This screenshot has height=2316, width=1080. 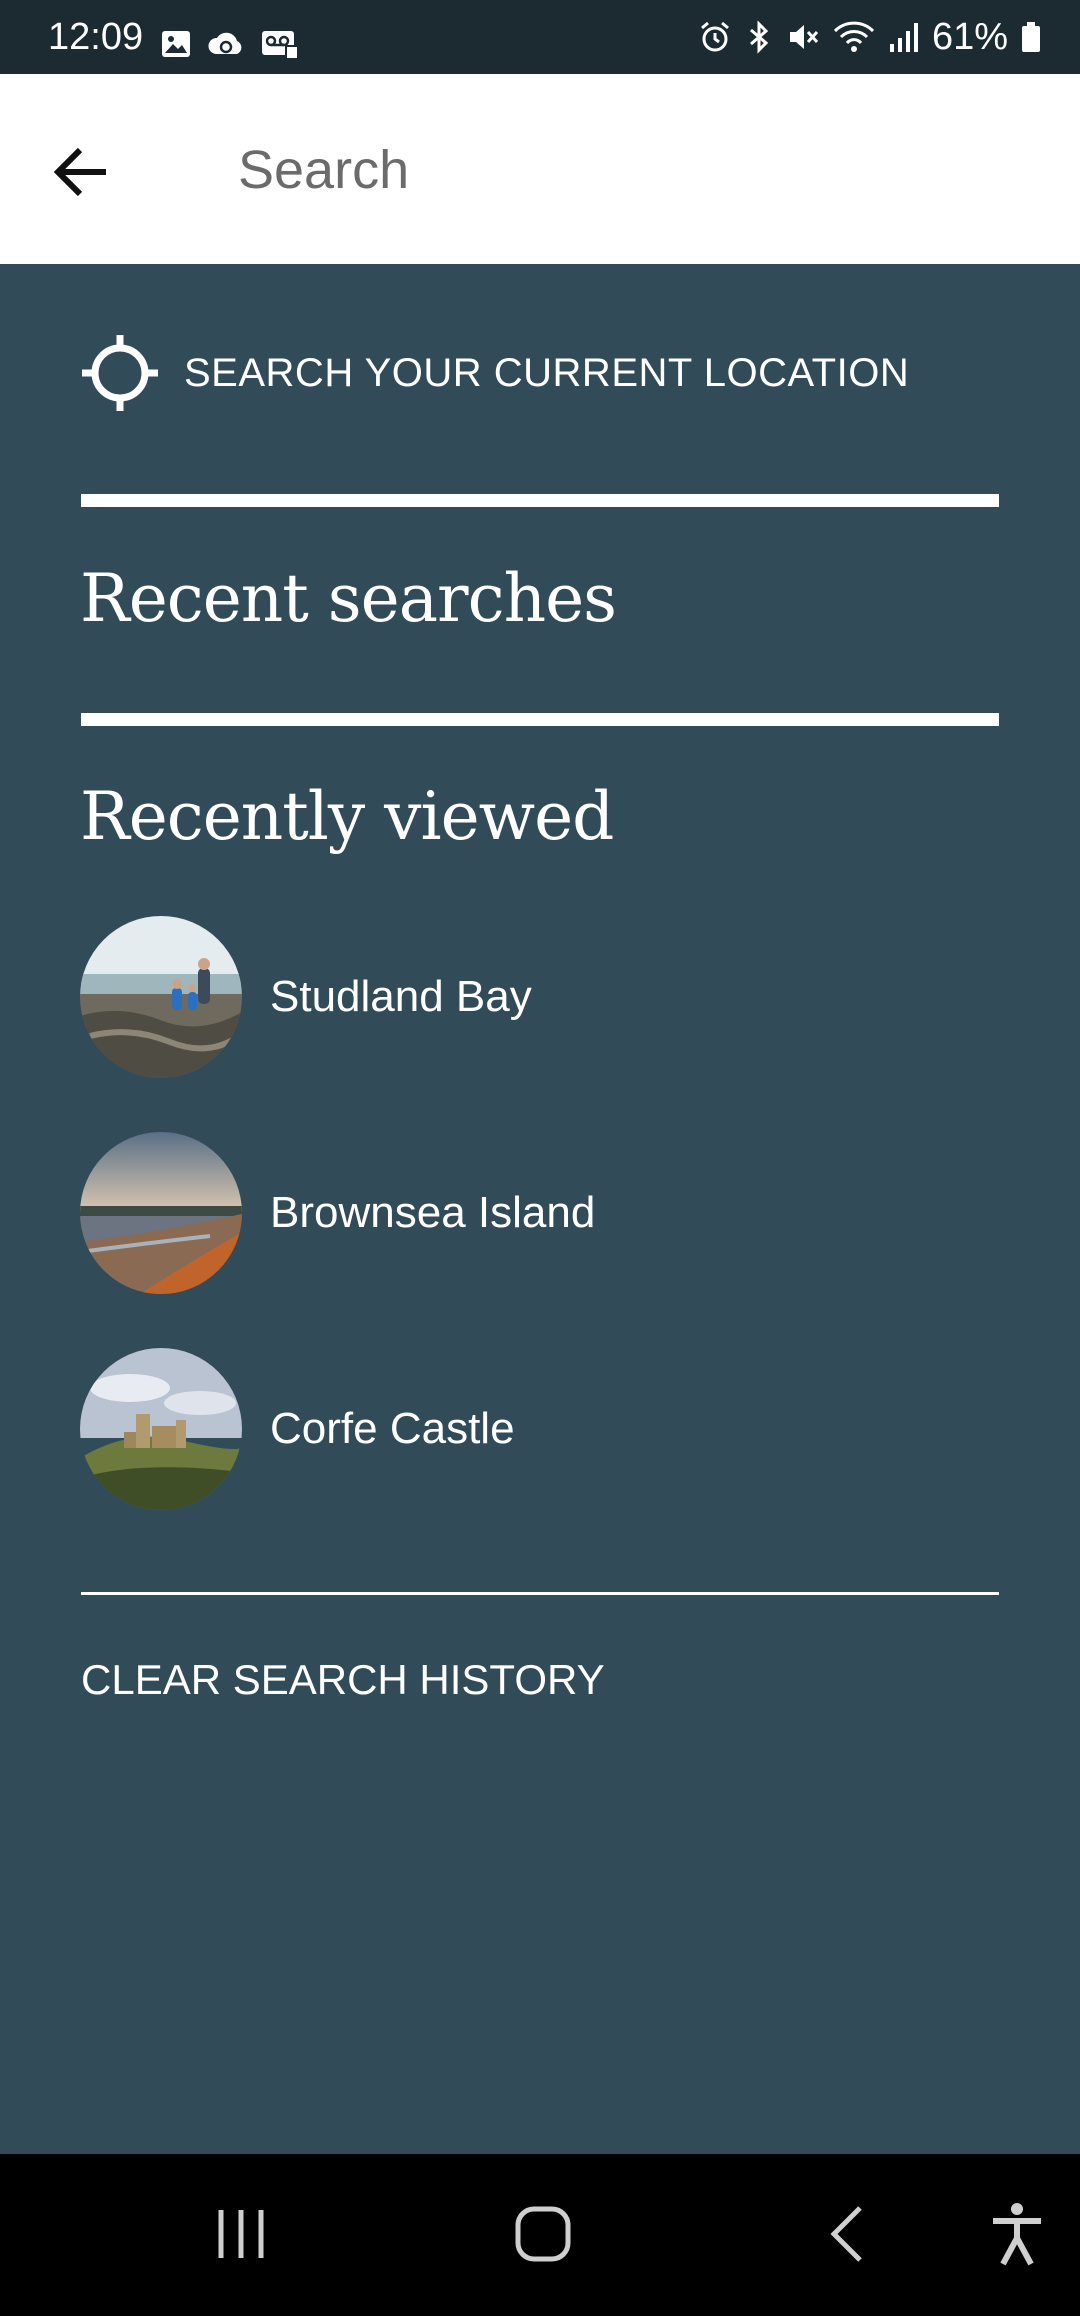 I want to click on recent-apps-icon, so click(x=241, y=2234).